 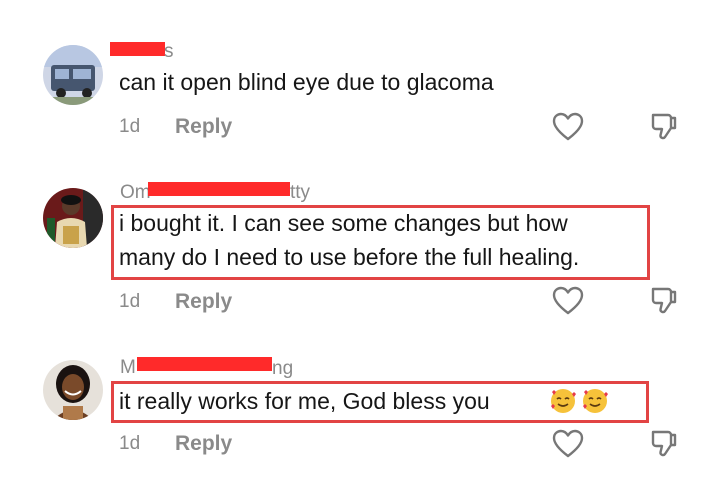 I want to click on username: s, so click(x=169, y=52).